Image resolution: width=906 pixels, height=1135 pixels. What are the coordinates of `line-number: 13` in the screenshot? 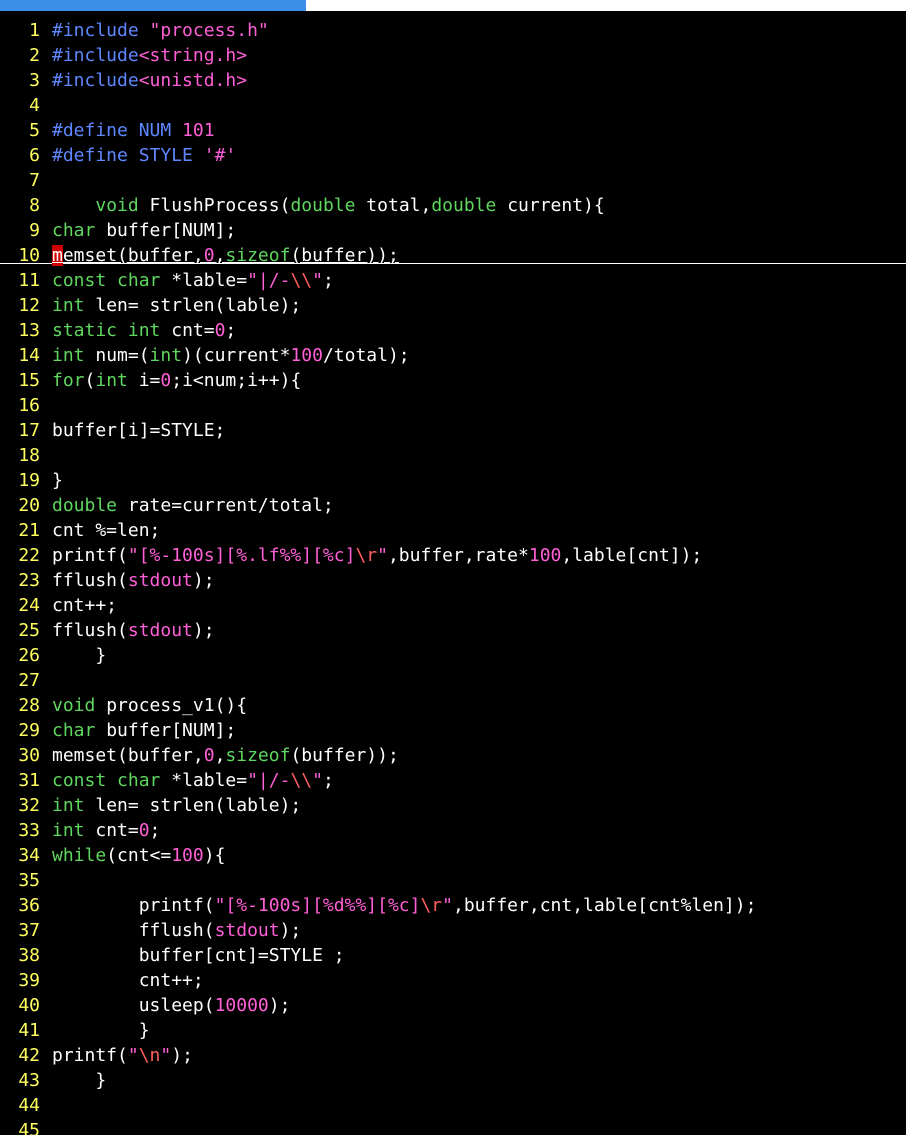 It's located at (29, 330).